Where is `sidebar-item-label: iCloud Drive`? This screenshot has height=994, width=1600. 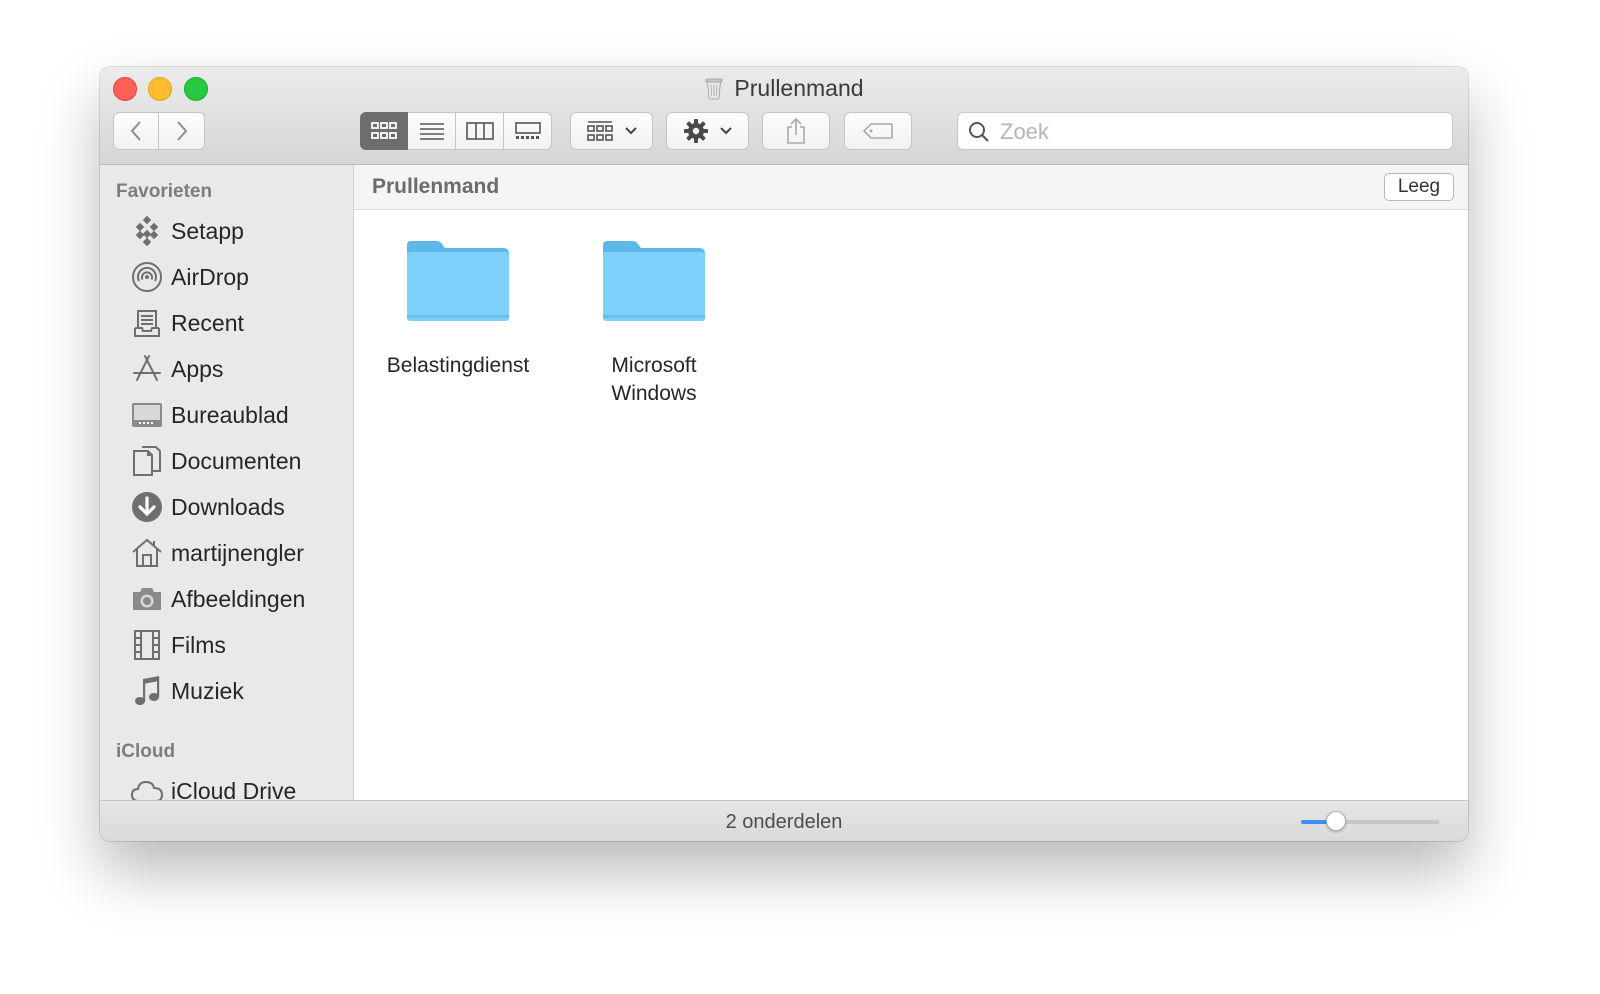
sidebar-item-label: iCloud Drive is located at coordinates (234, 789).